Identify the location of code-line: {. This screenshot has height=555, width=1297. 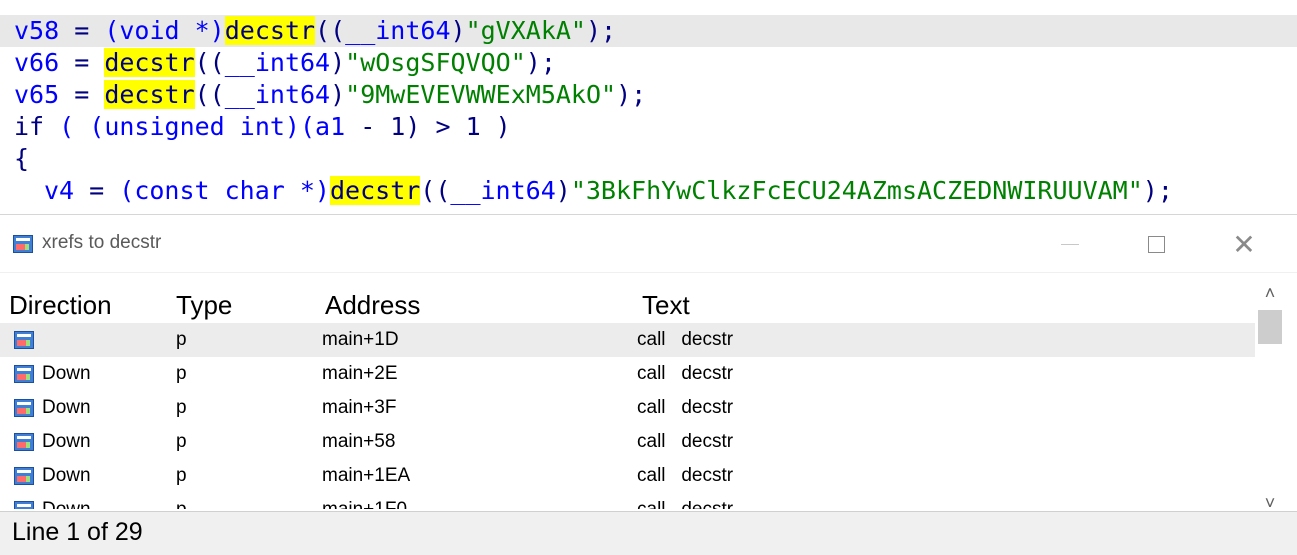
(648, 159).